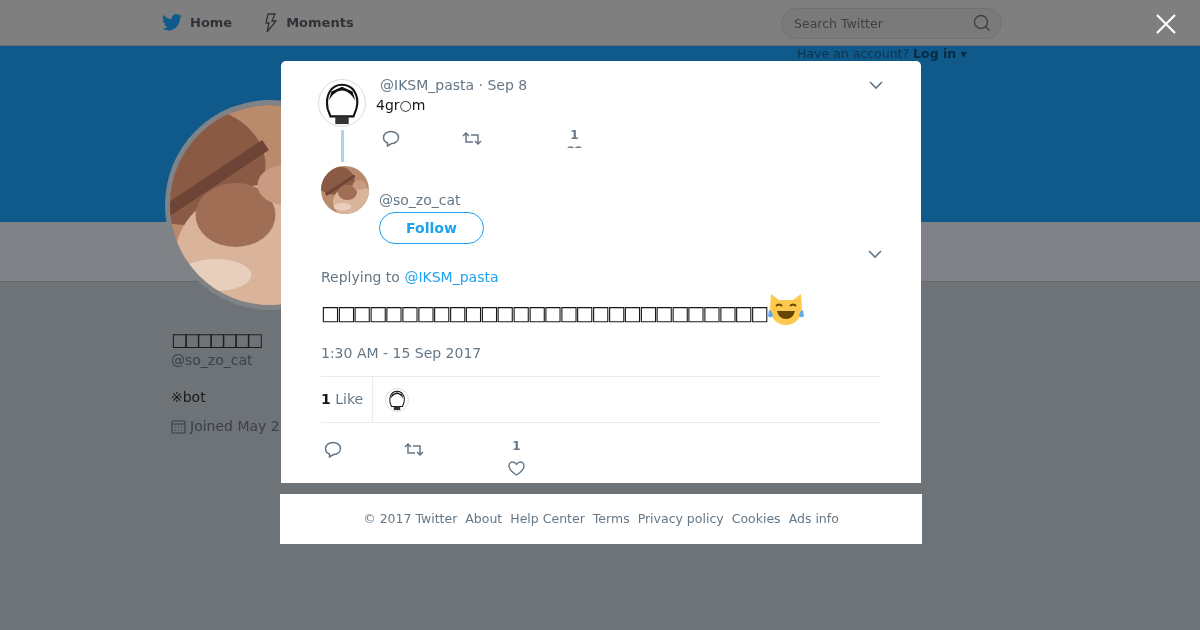  Describe the element at coordinates (342, 399) in the screenshot. I see `likes-stat: 1 Like` at that location.